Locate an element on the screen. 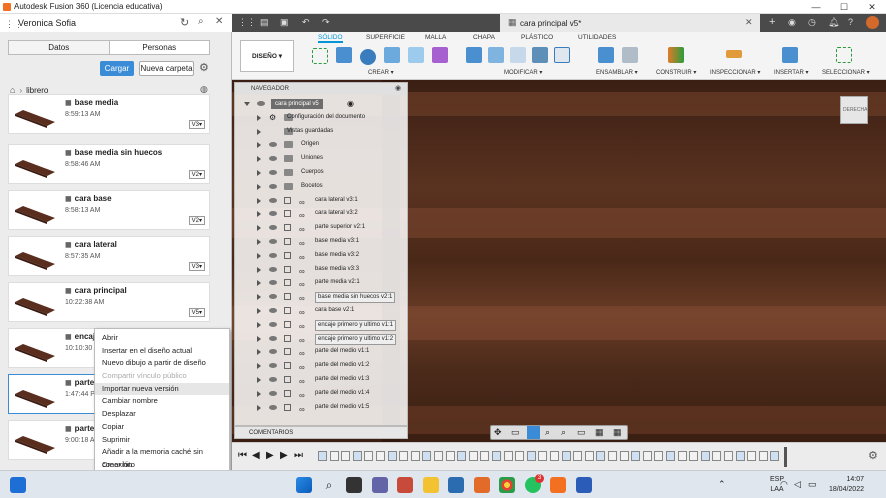 This screenshot has height=498, width=886. refresh-icon: ↻ is located at coordinates (184, 22).